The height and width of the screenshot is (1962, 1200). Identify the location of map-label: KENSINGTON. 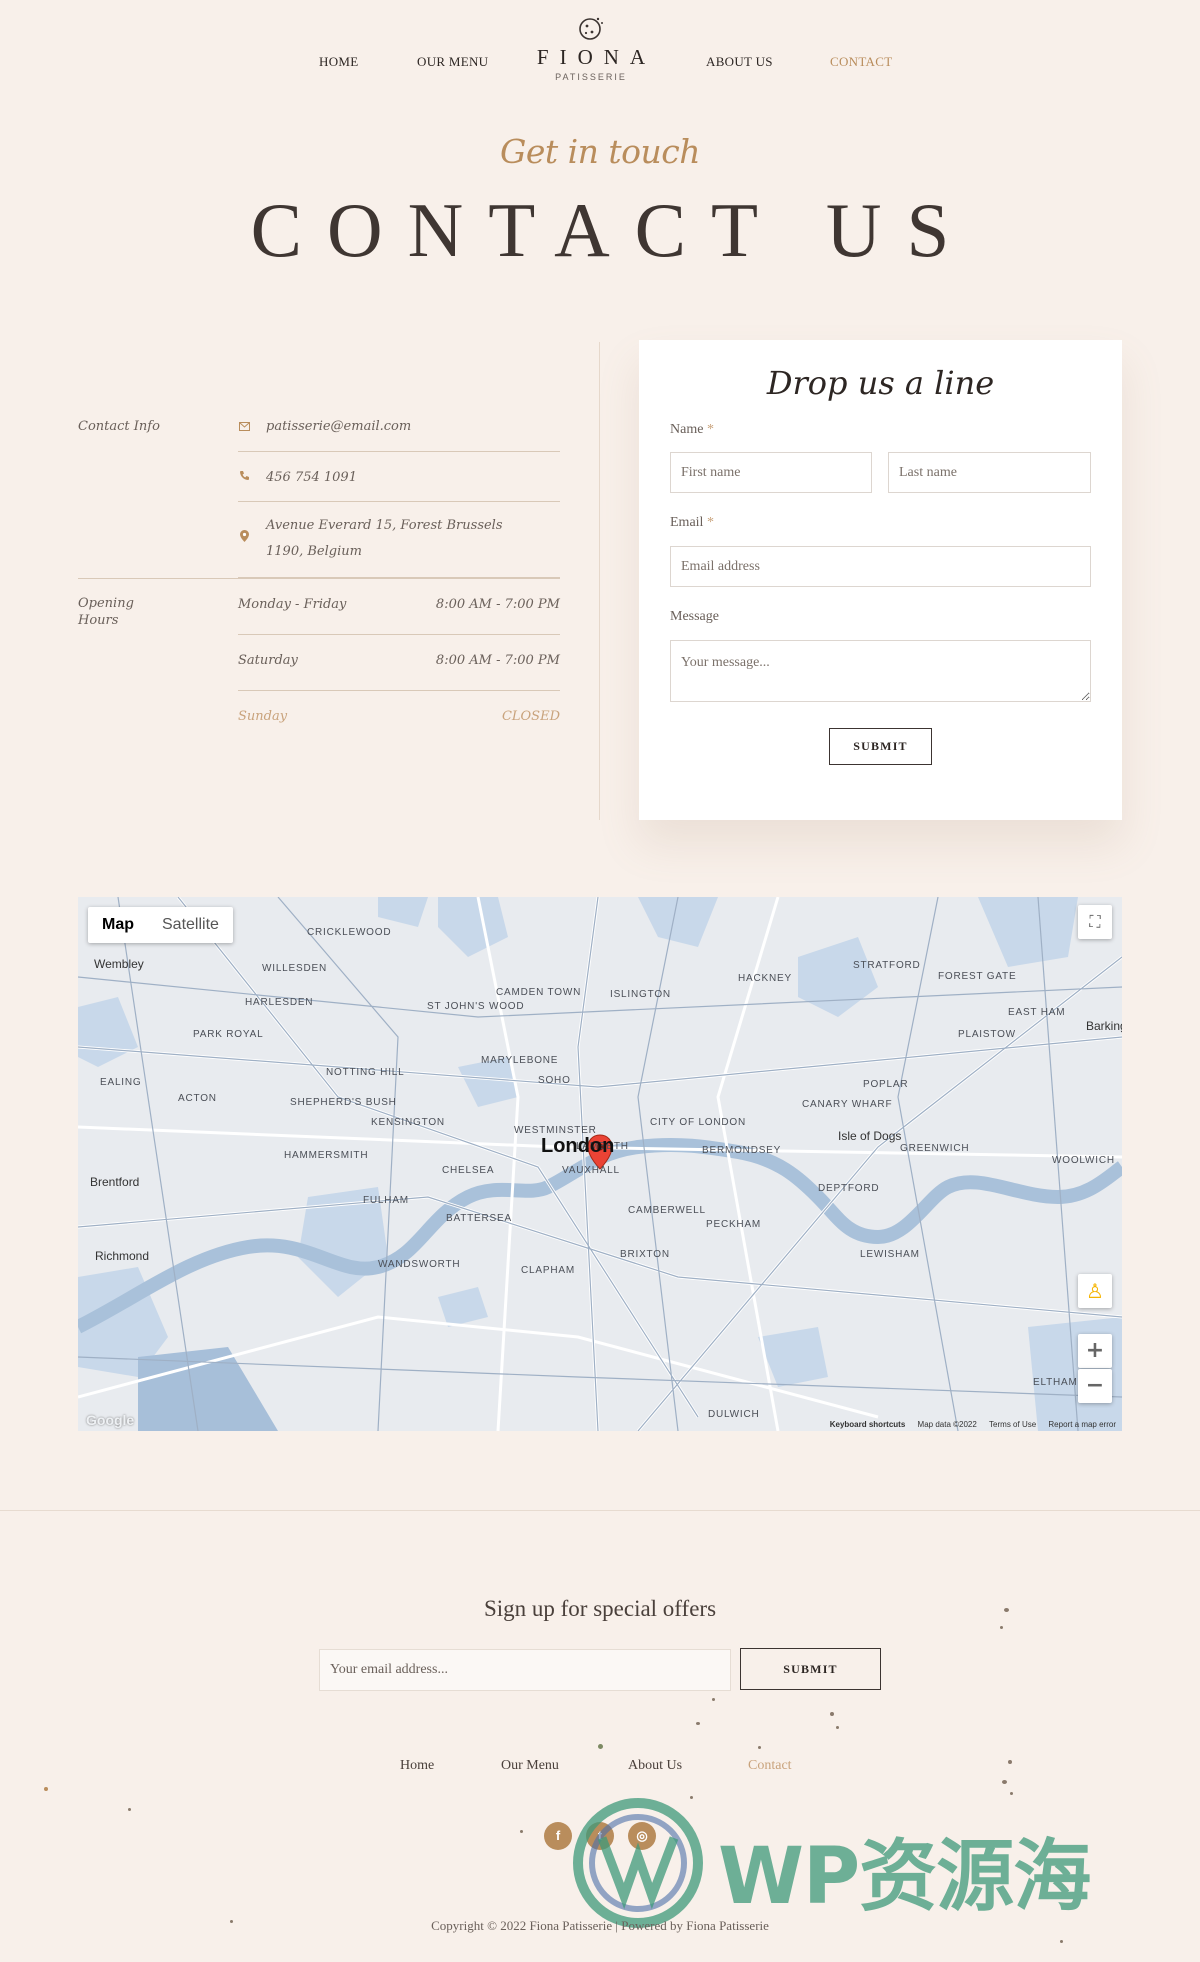
(408, 1122).